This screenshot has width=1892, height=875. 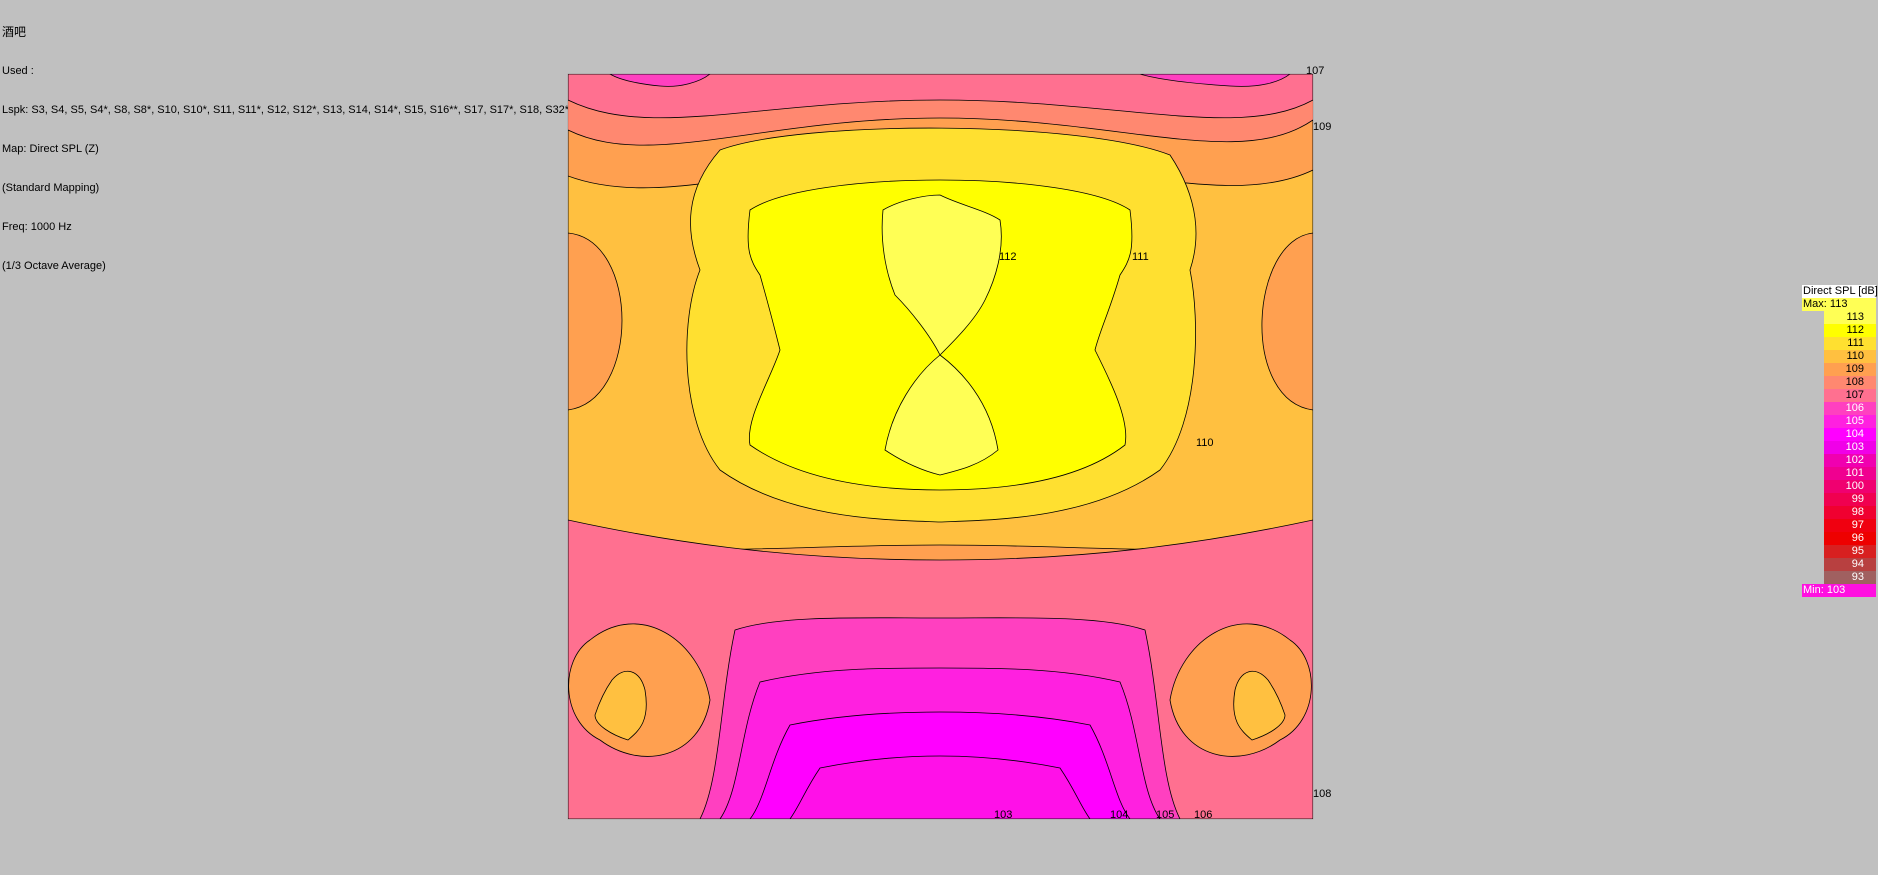 I want to click on legend-swatch-94: 94, so click(x=1850, y=564).